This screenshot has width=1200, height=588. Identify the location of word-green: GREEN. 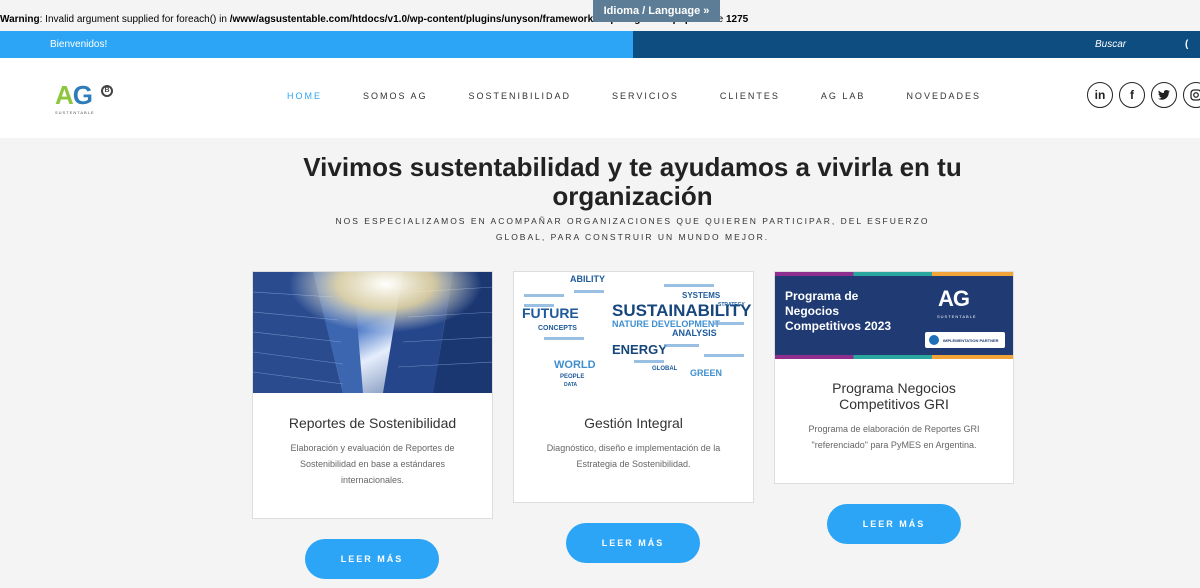
(706, 373).